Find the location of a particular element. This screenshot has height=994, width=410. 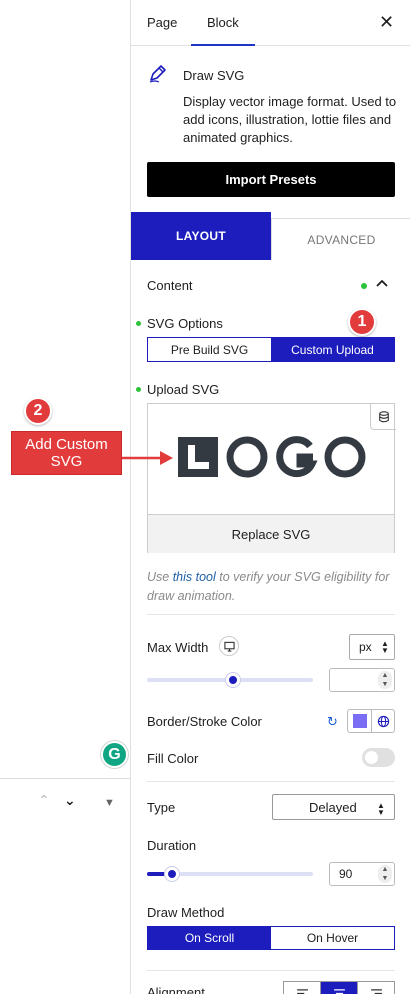

fill-color-label: Fill Color is located at coordinates (173, 758).